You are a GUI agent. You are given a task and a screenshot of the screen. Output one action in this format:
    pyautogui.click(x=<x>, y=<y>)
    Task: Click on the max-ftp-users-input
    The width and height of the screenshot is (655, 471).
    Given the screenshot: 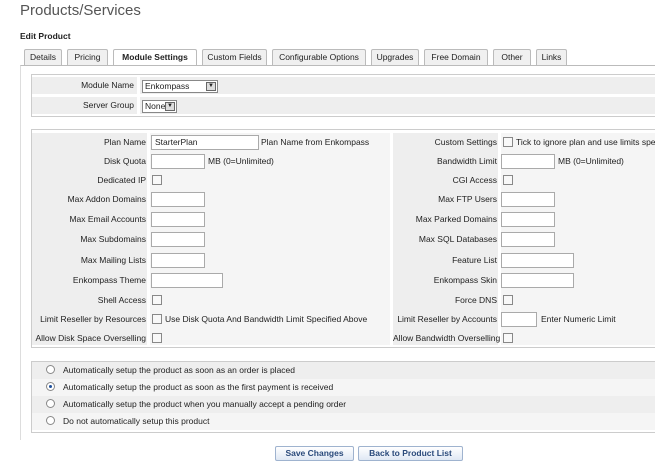 What is the action you would take?
    pyautogui.click(x=528, y=199)
    